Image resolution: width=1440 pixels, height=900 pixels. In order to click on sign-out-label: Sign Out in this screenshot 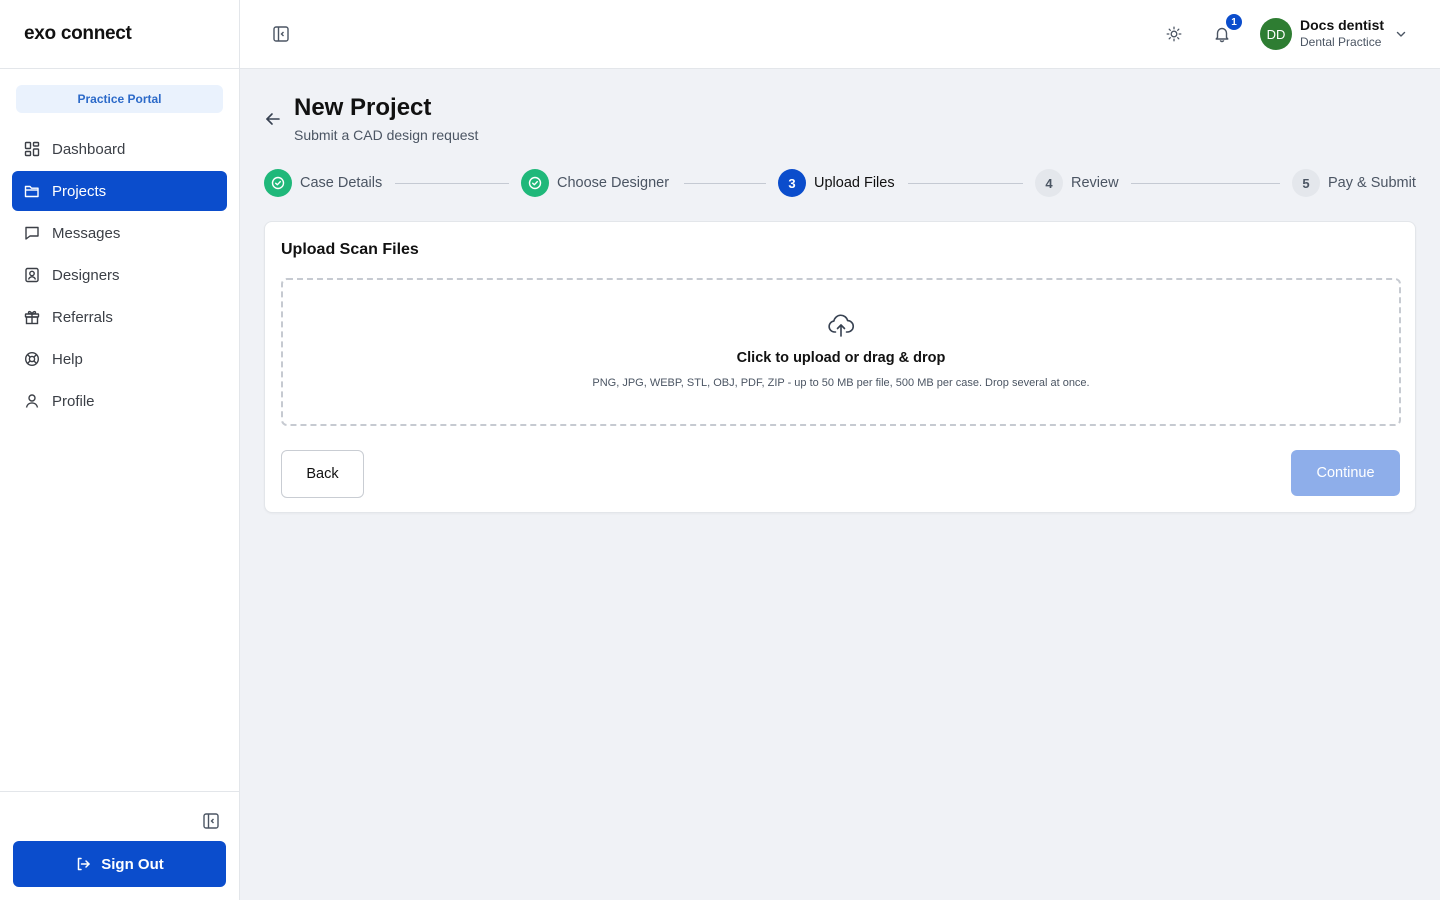, I will do `click(132, 864)`.